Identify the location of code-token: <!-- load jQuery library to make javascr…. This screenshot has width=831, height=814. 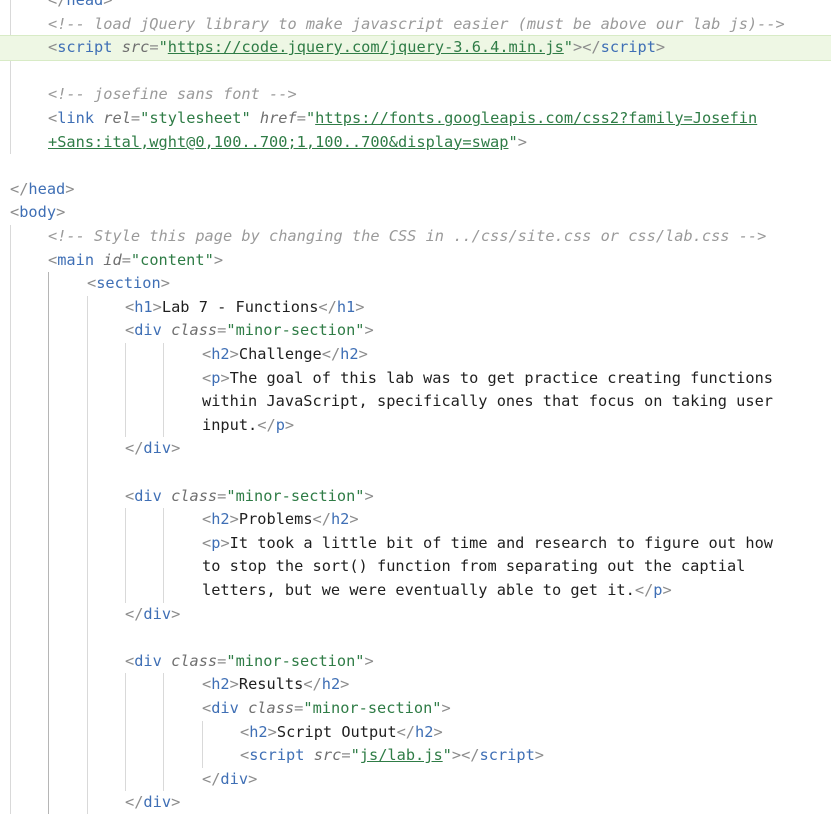
(416, 23).